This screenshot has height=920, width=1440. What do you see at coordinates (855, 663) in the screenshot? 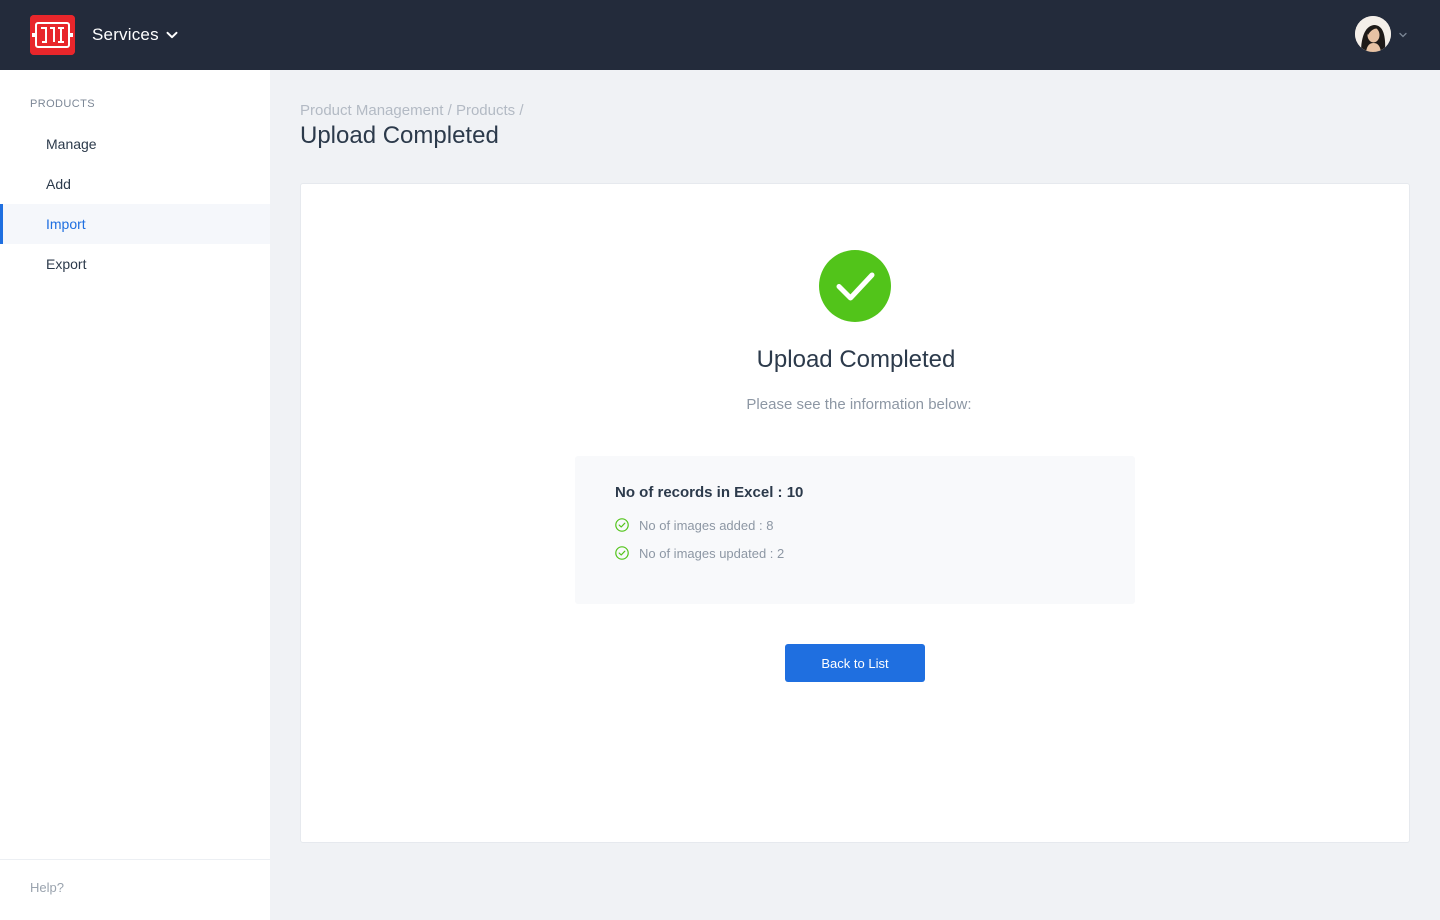
I see `back-to-list-button: Back to List` at bounding box center [855, 663].